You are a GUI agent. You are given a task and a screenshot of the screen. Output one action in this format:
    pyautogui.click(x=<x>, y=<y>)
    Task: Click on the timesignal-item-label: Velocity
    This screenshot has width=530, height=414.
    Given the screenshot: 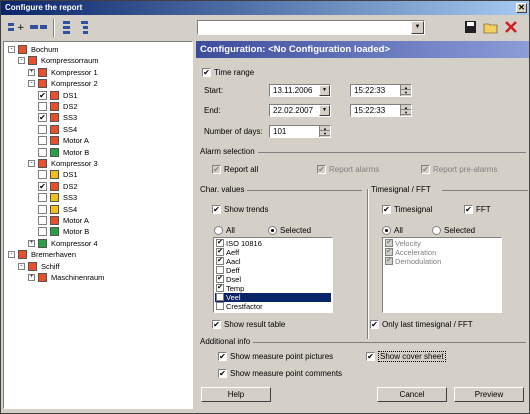 What is the action you would take?
    pyautogui.click(x=408, y=243)
    